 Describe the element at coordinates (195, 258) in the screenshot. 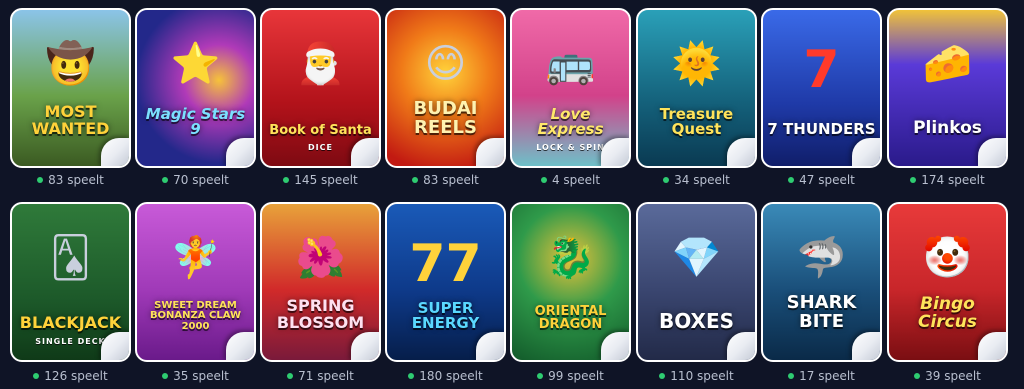

I see `fairy-icon: 🧚` at that location.